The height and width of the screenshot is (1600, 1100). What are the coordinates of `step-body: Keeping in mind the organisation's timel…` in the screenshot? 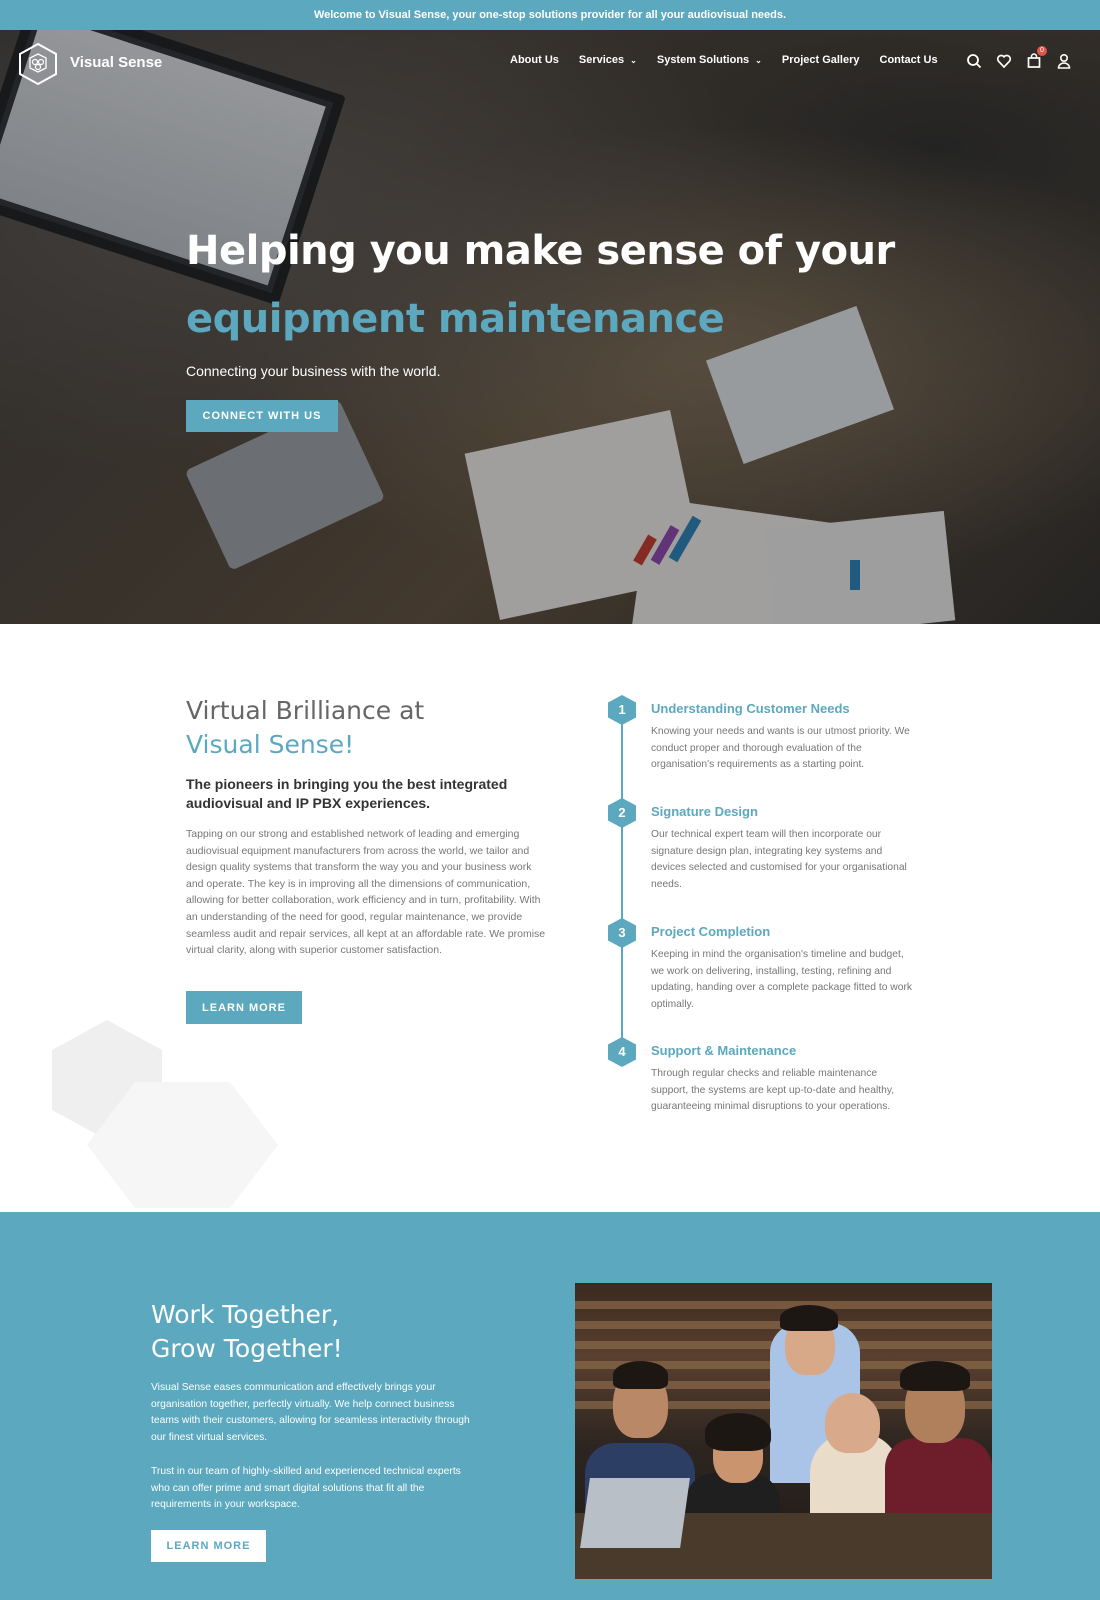 It's located at (782, 979).